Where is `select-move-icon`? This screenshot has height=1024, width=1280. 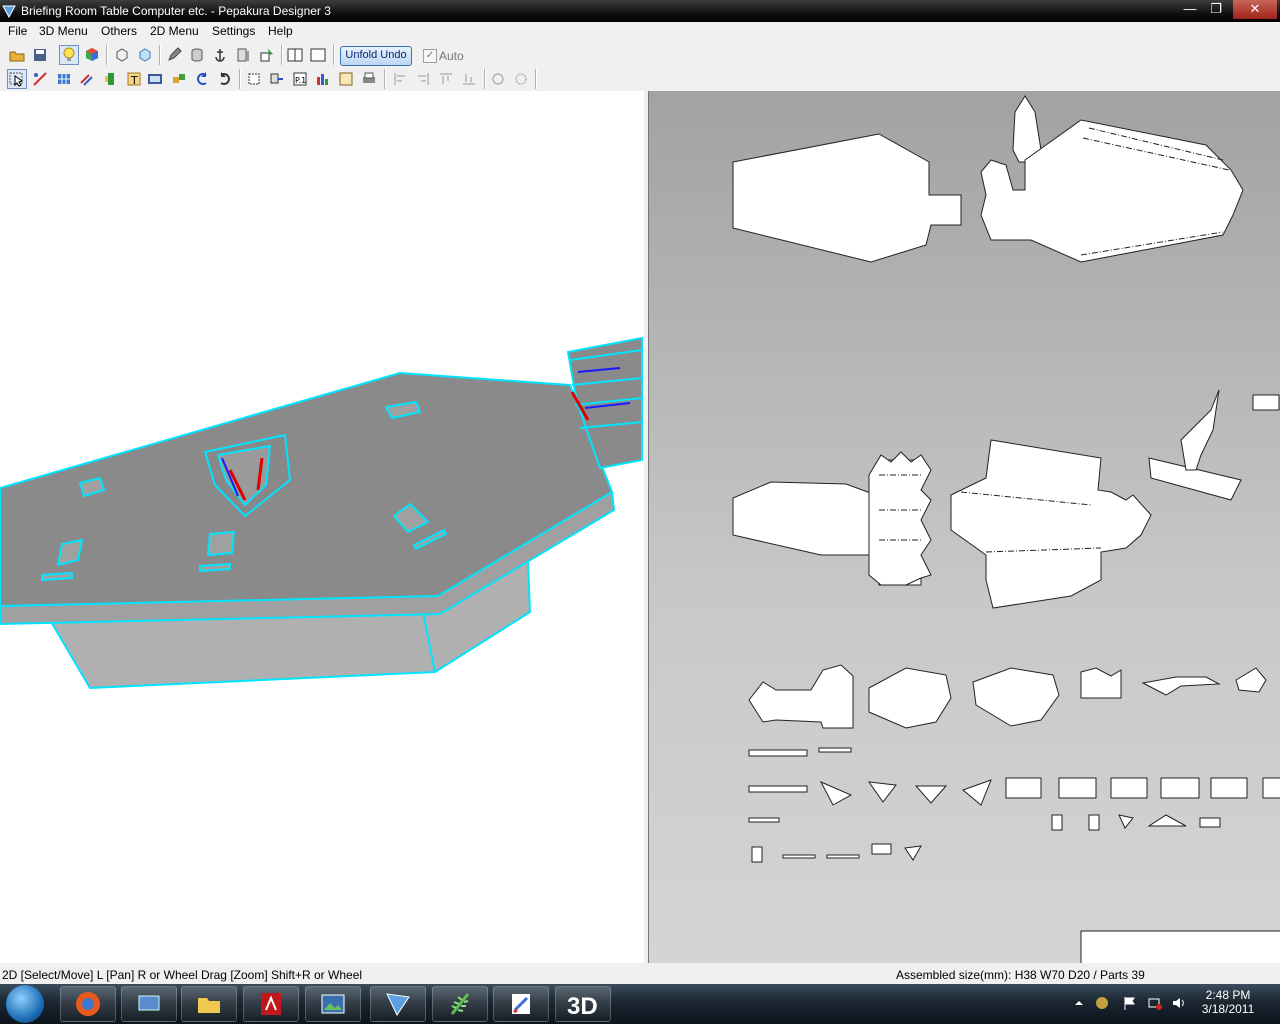 select-move-icon is located at coordinates (17, 79).